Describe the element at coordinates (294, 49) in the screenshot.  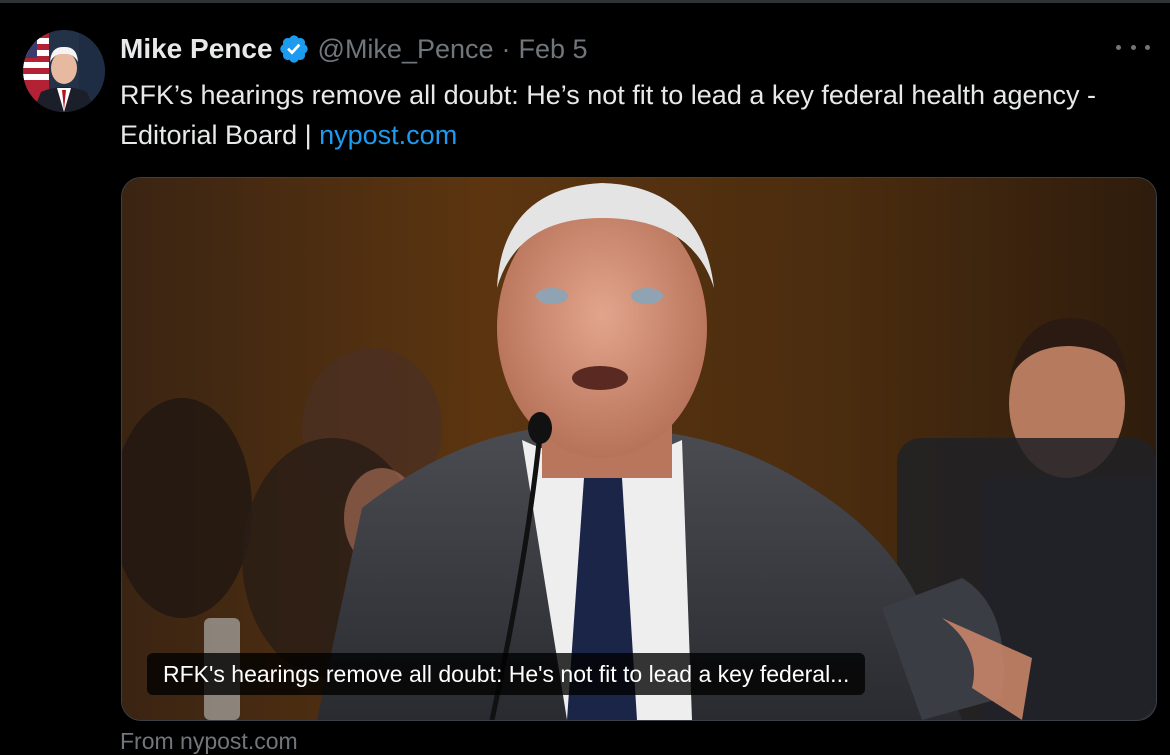
I see `verified-badge-icon` at that location.